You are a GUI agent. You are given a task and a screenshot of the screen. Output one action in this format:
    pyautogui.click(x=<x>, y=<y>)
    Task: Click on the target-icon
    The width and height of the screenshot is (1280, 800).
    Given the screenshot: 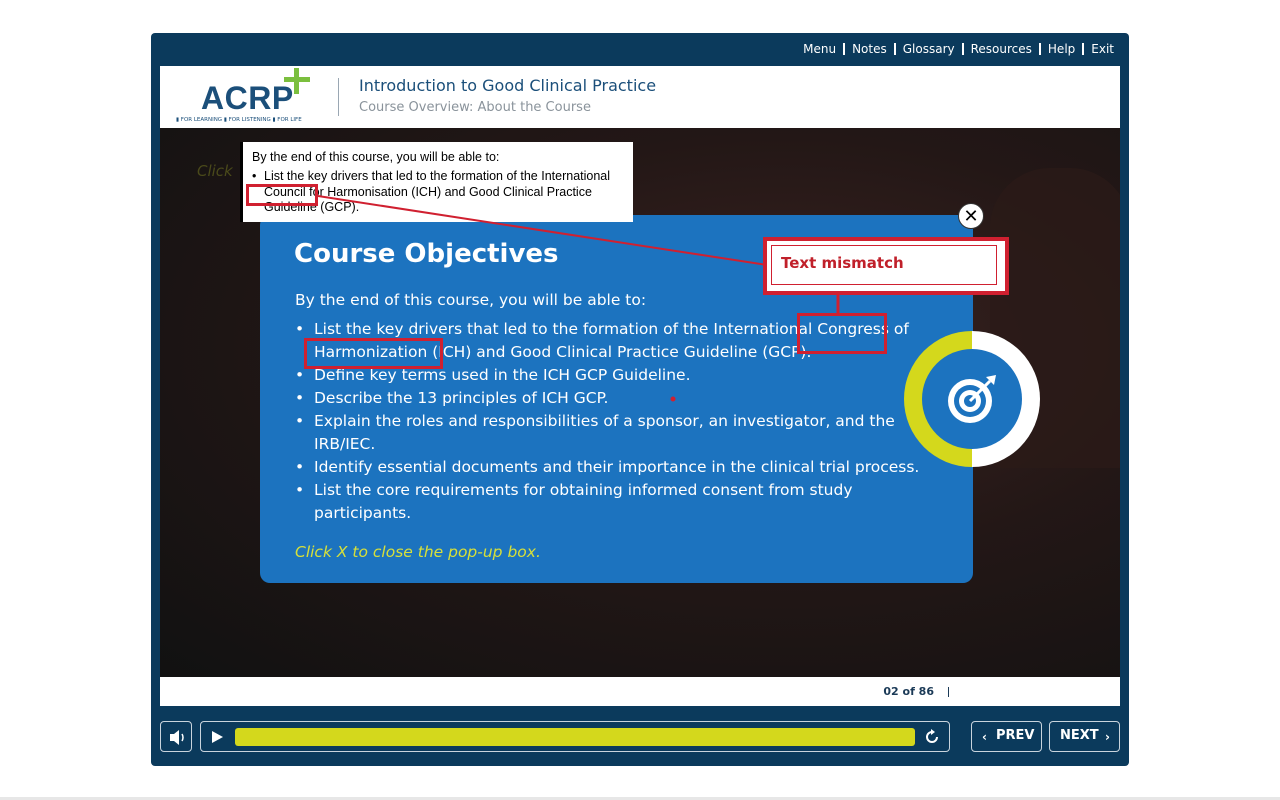 What is the action you would take?
    pyautogui.click(x=972, y=399)
    